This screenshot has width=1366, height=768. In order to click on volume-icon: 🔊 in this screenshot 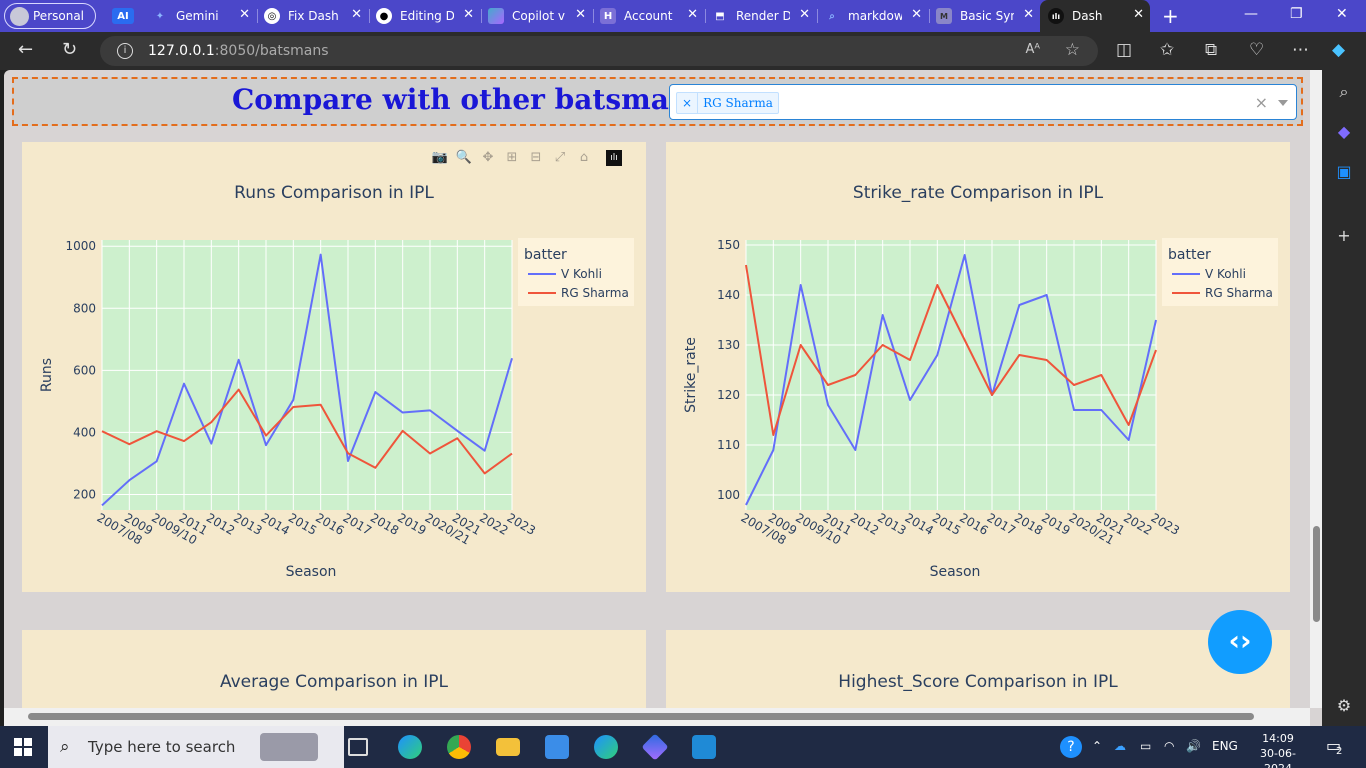, I will do `click(1193, 746)`.